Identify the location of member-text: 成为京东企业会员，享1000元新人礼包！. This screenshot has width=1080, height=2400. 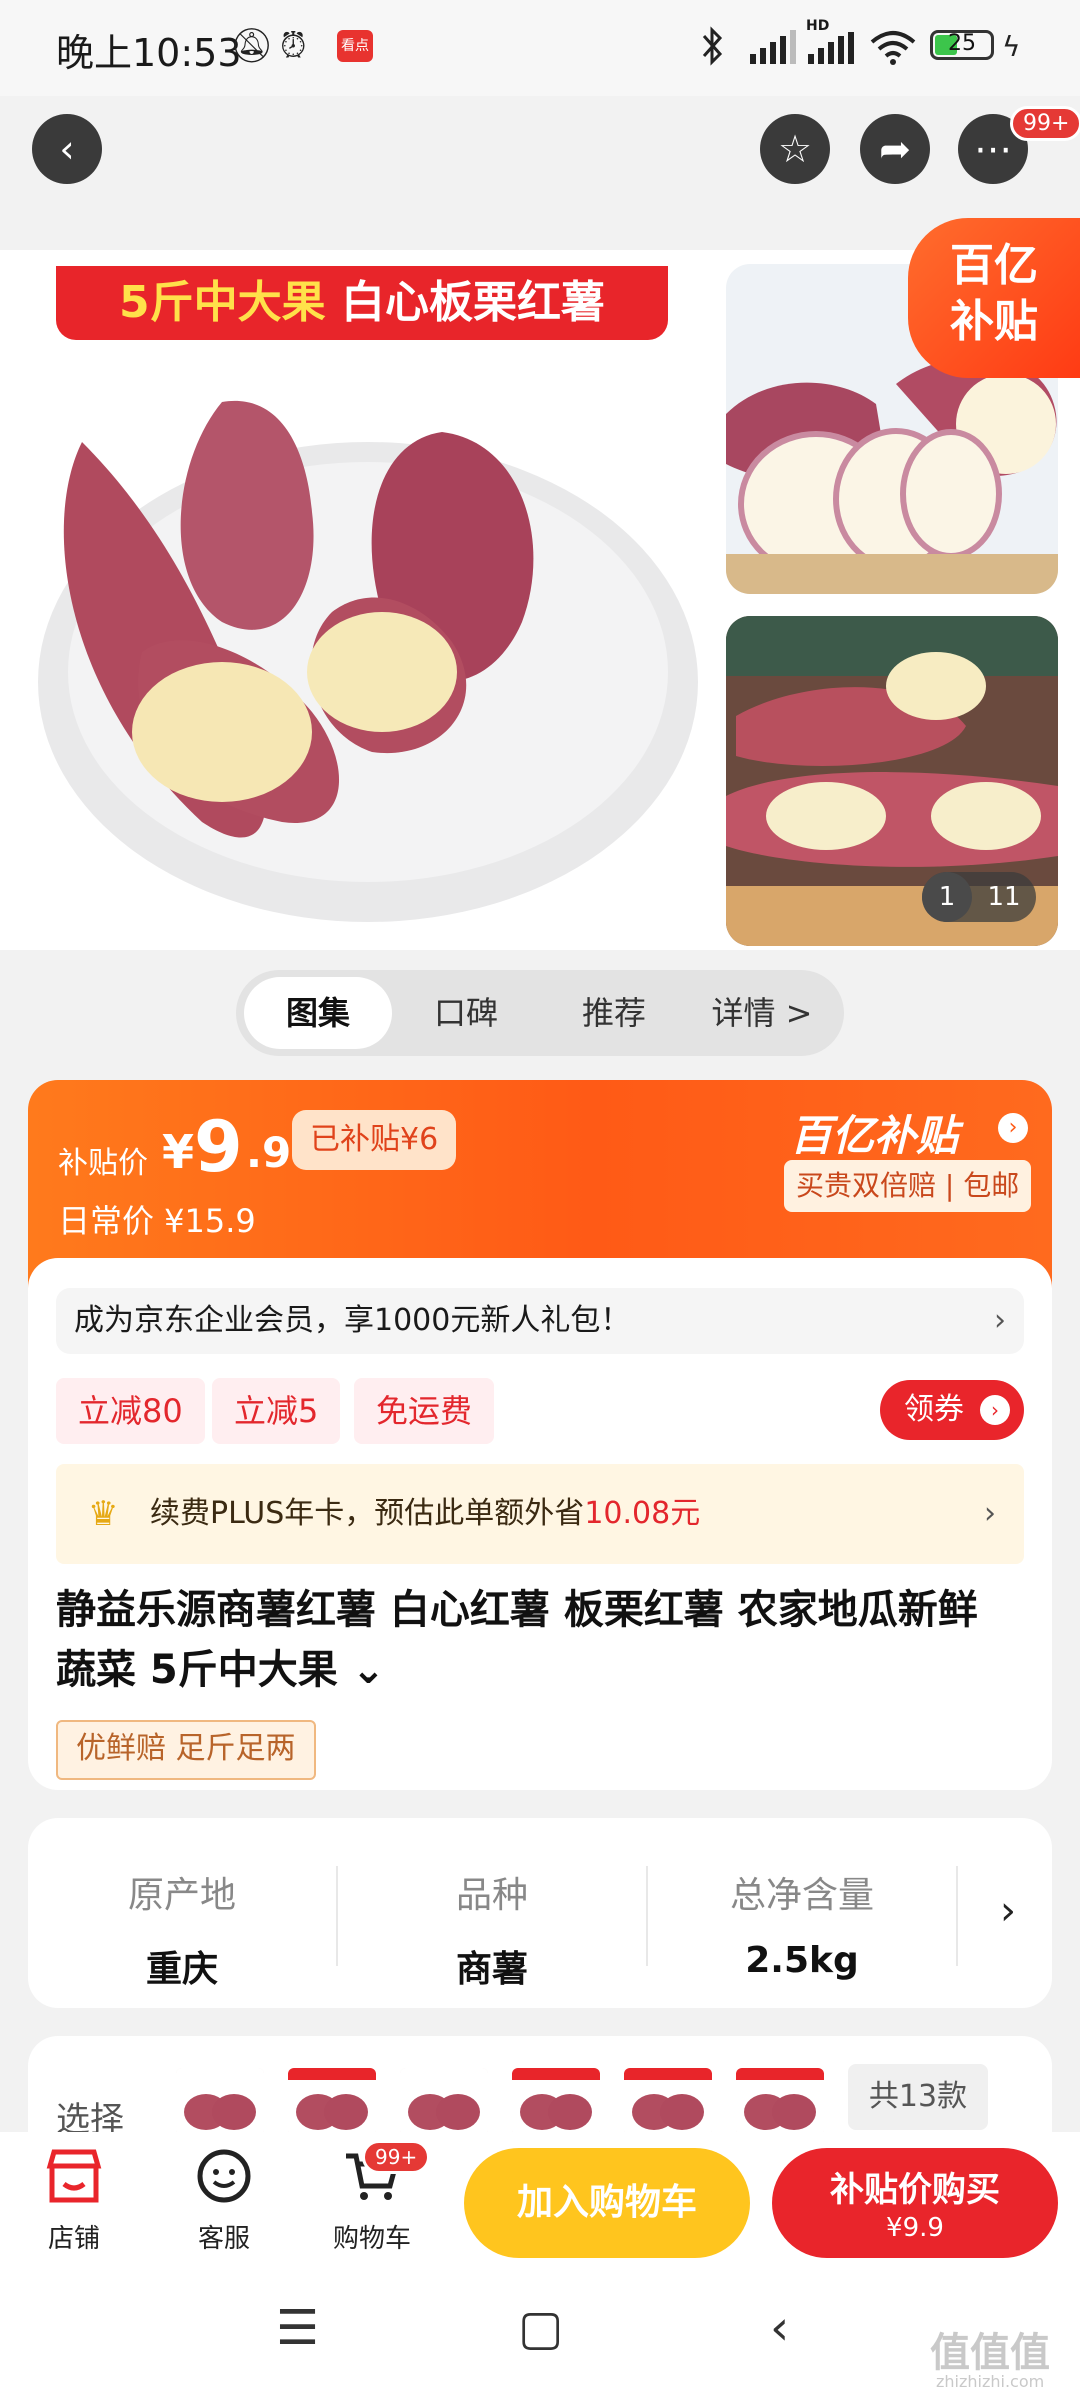
(352, 1320).